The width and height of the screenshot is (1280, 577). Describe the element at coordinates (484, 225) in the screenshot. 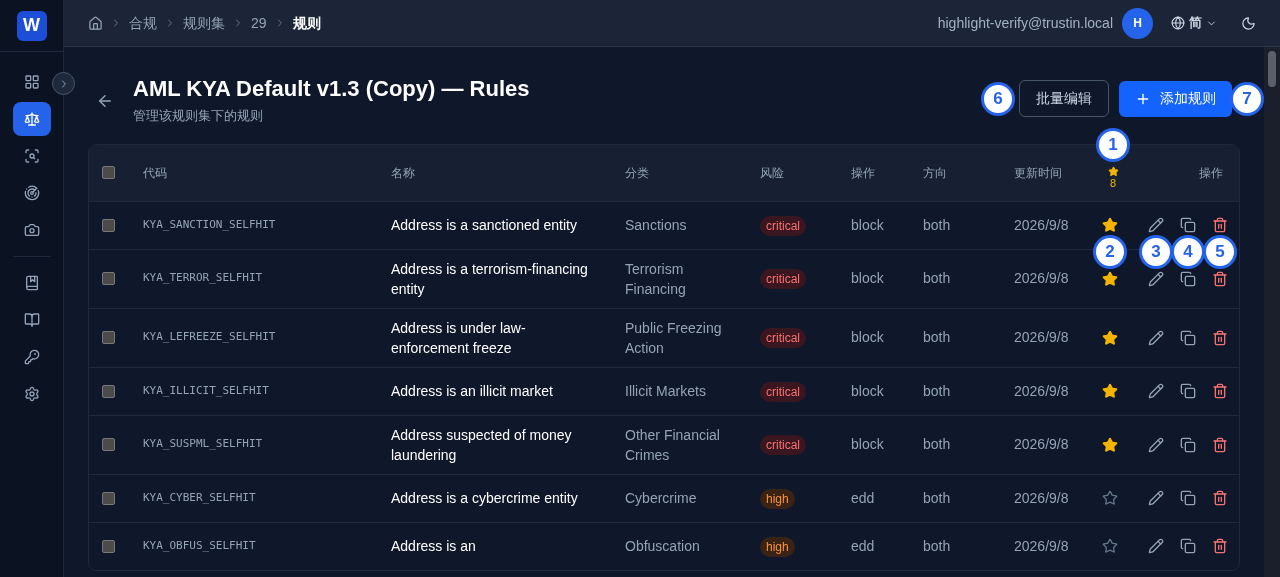

I see `rule-name: Address is a sanctioned entity` at that location.